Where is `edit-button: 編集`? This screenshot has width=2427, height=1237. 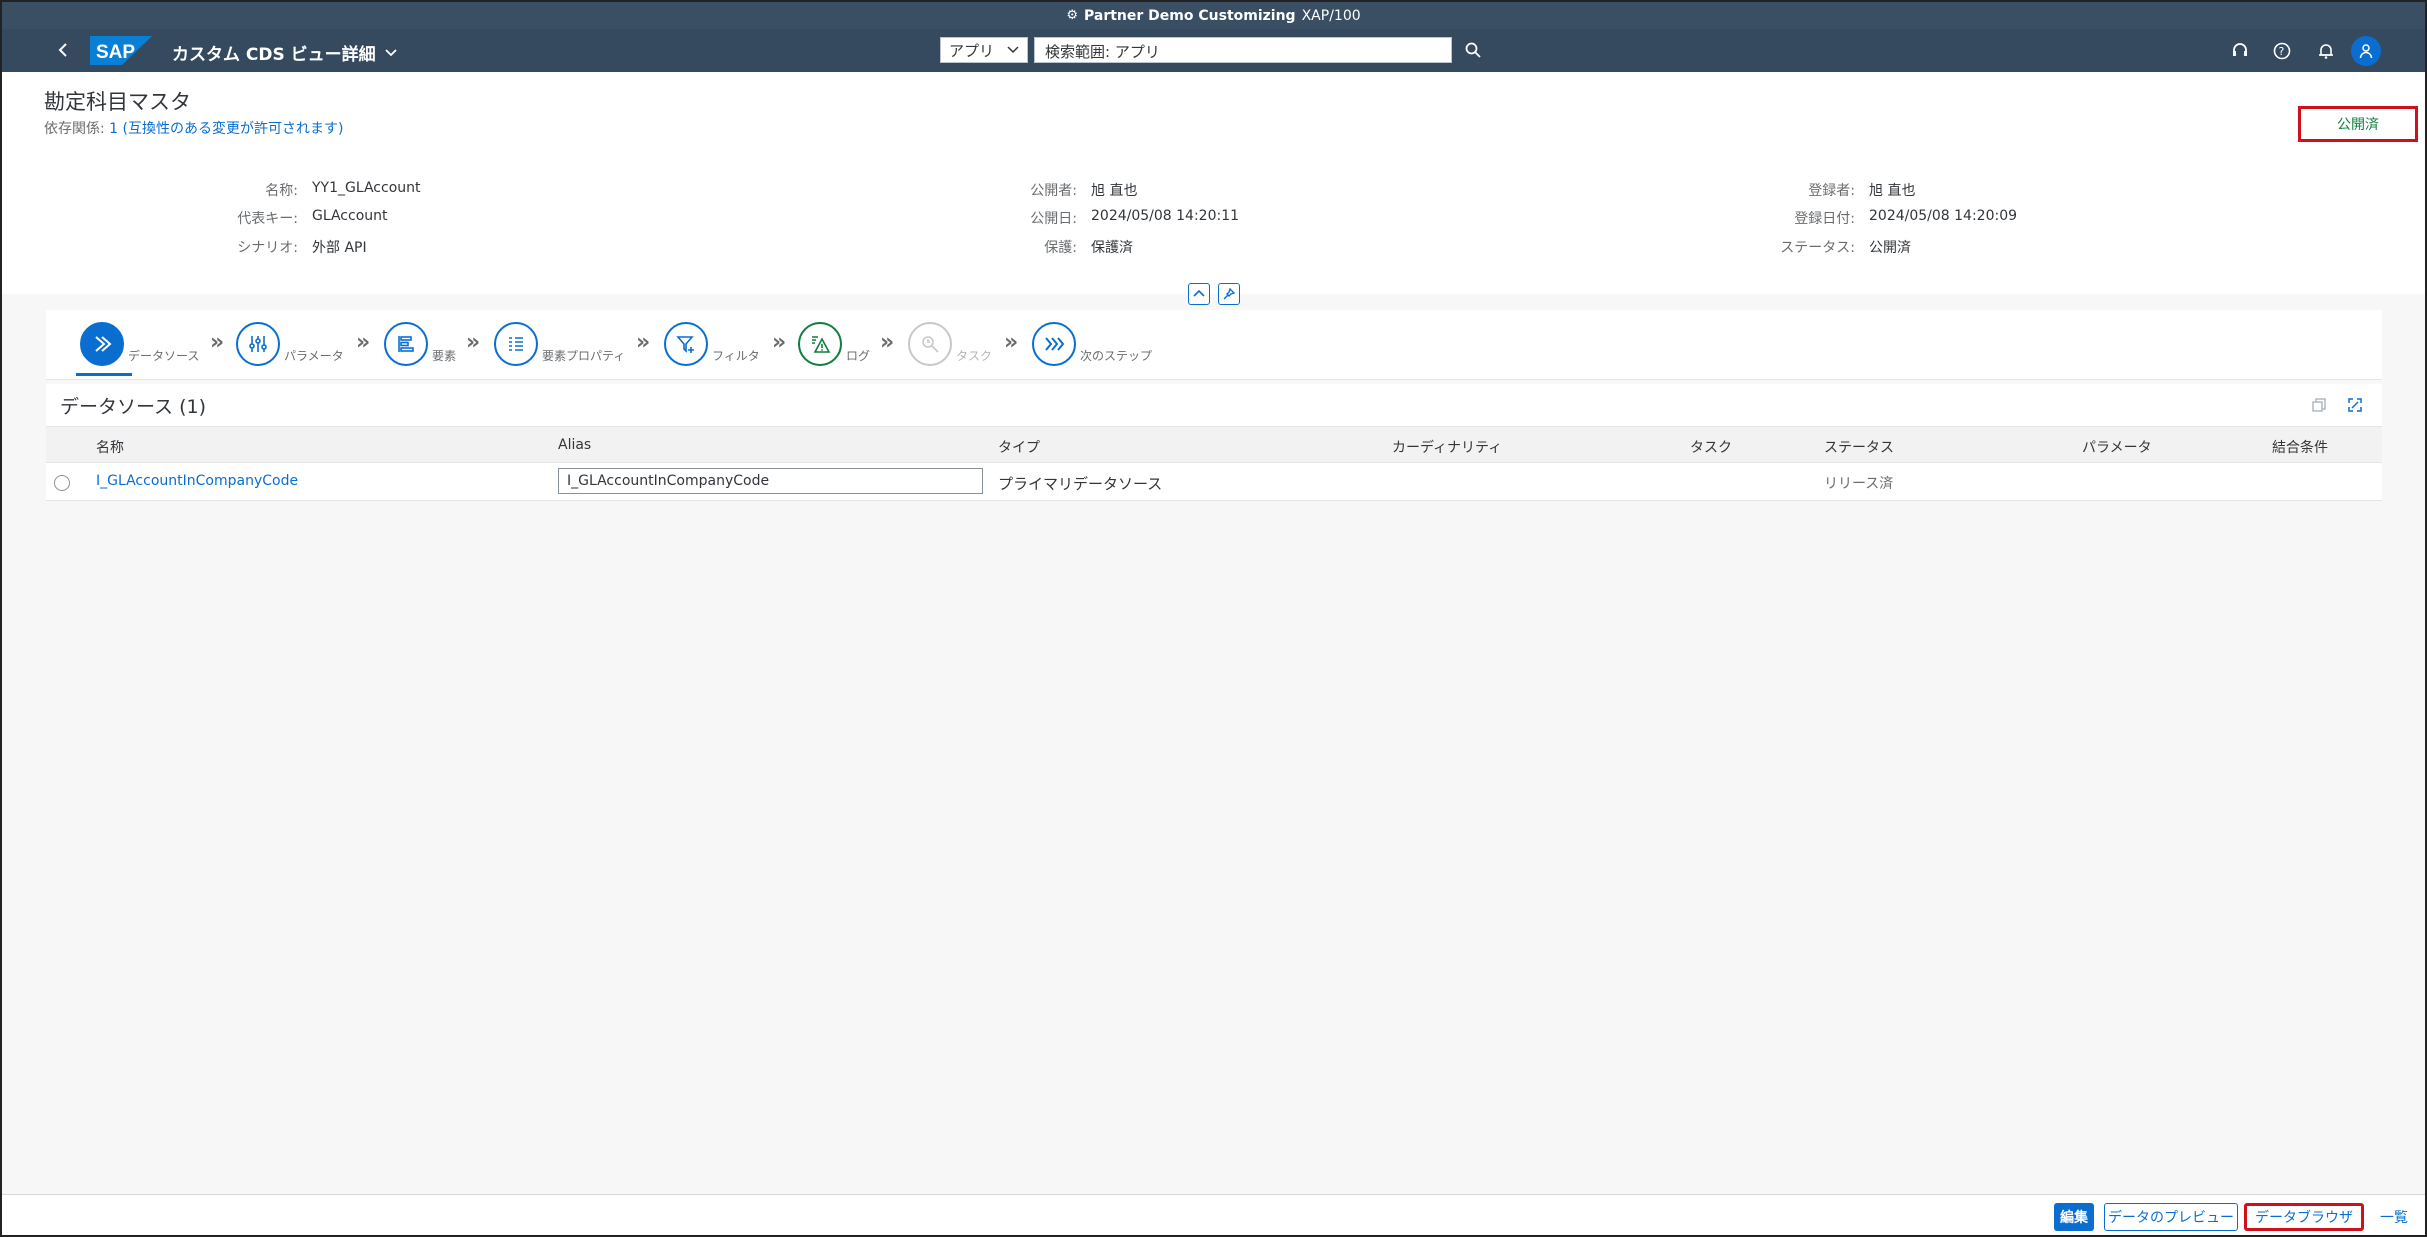
edit-button: 編集 is located at coordinates (2074, 1217).